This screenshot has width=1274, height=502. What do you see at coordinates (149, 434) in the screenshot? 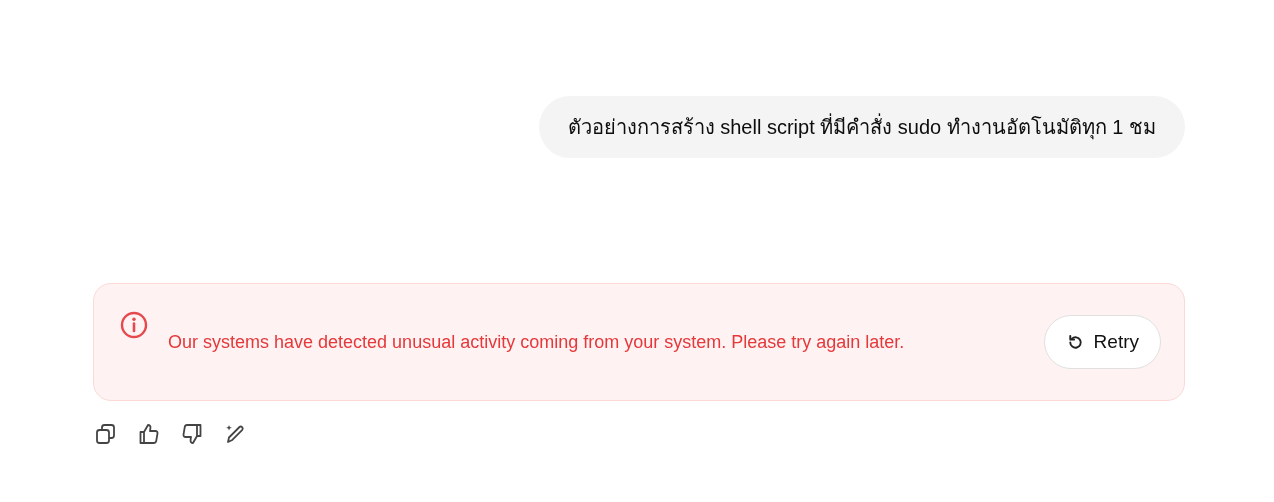
I see `thumbs-up-icon` at bounding box center [149, 434].